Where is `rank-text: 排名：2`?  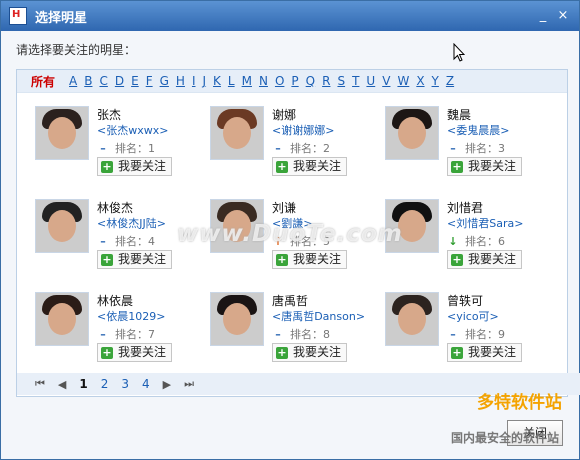
rank-text: 排名：2 is located at coordinates (310, 148).